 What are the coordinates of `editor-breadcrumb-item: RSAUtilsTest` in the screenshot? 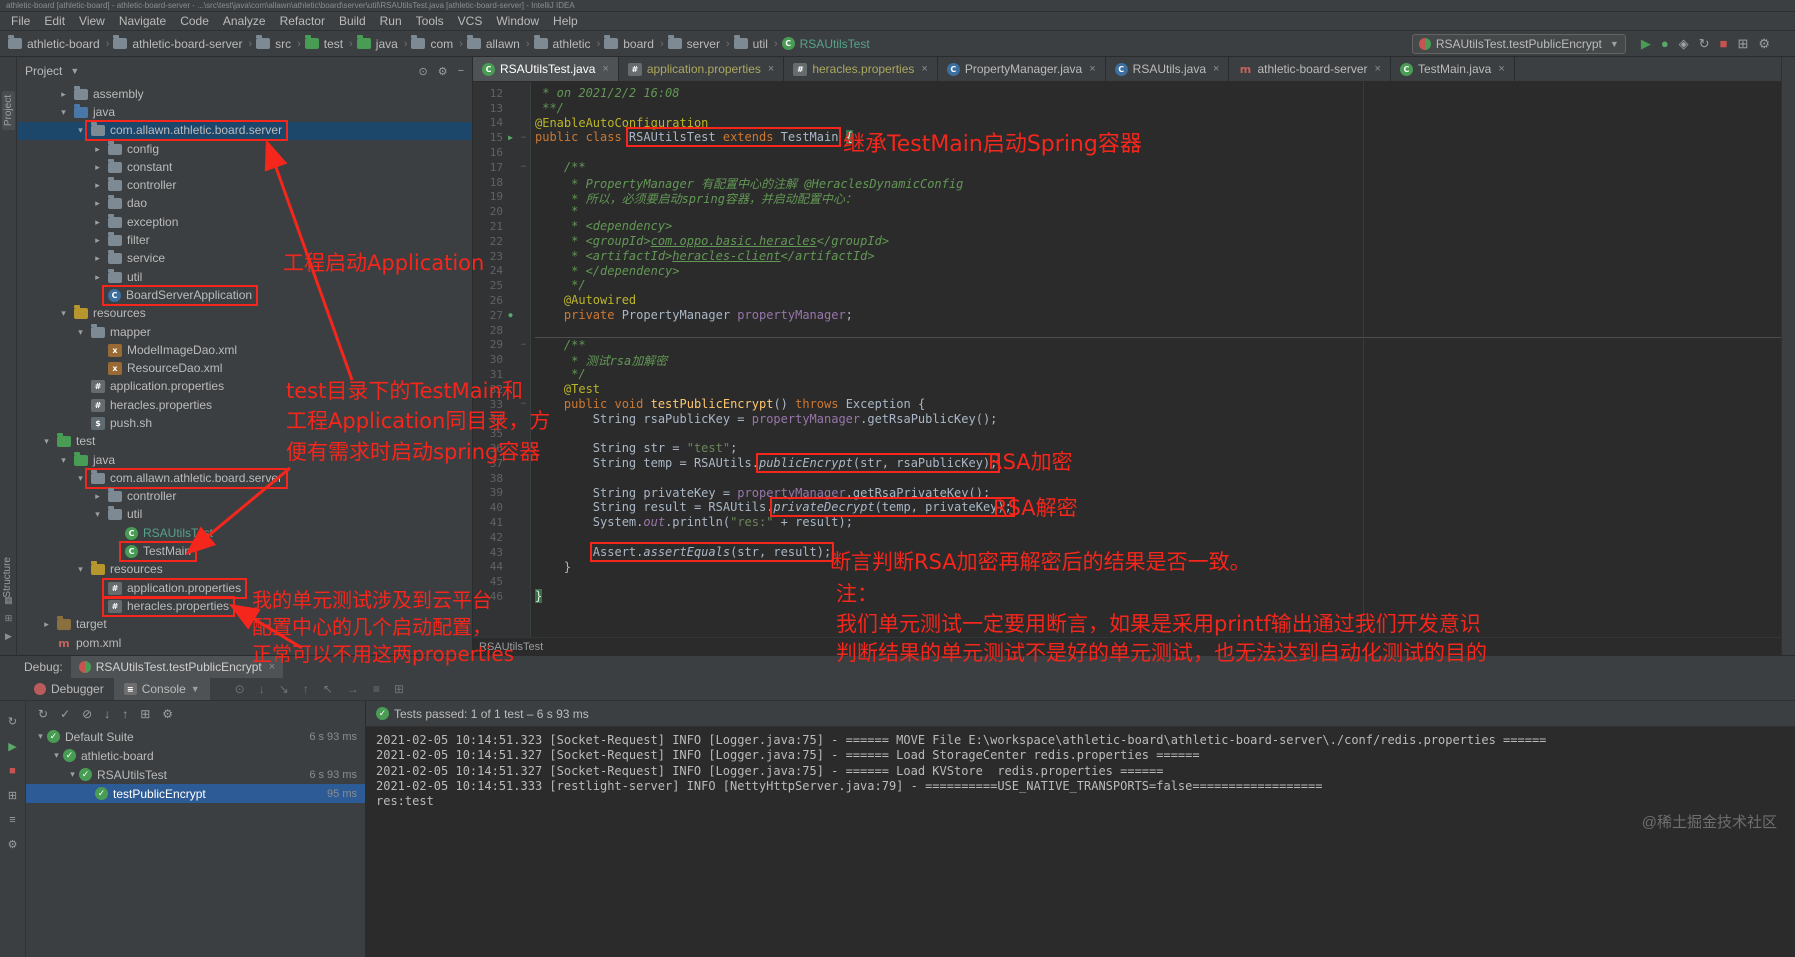 It's located at (511, 647).